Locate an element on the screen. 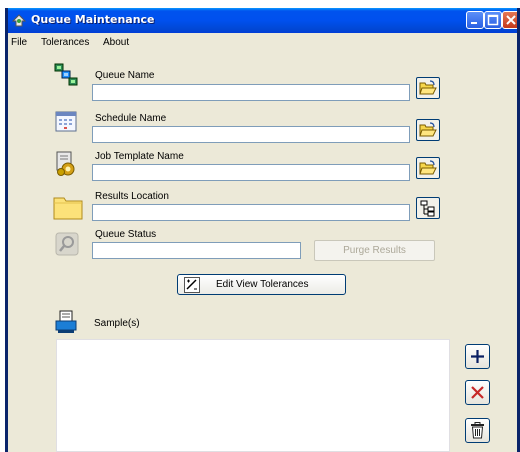 The image size is (520, 452). schedule-name-input is located at coordinates (251, 134).